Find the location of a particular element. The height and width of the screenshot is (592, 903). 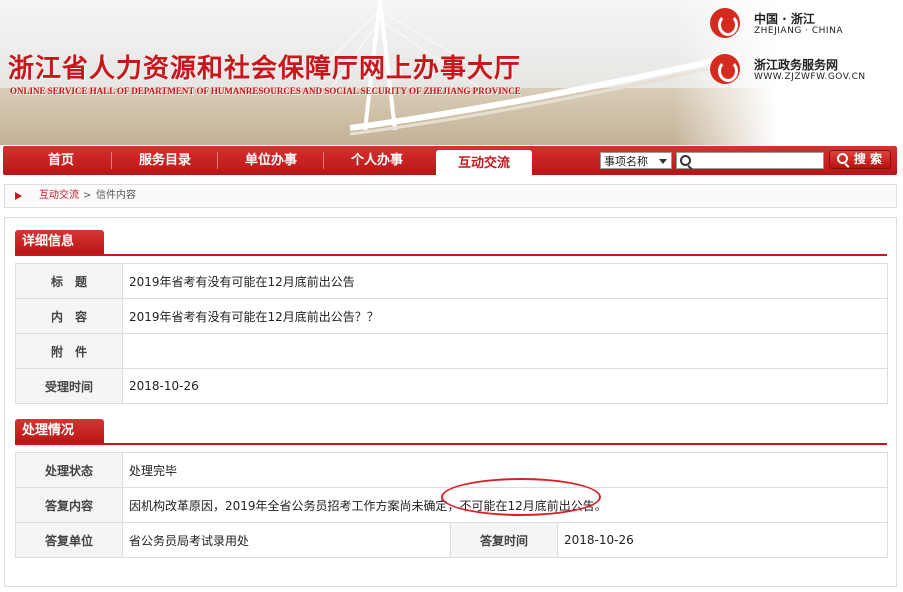

nav-personal-affairs: 个人办事 is located at coordinates (377, 160).